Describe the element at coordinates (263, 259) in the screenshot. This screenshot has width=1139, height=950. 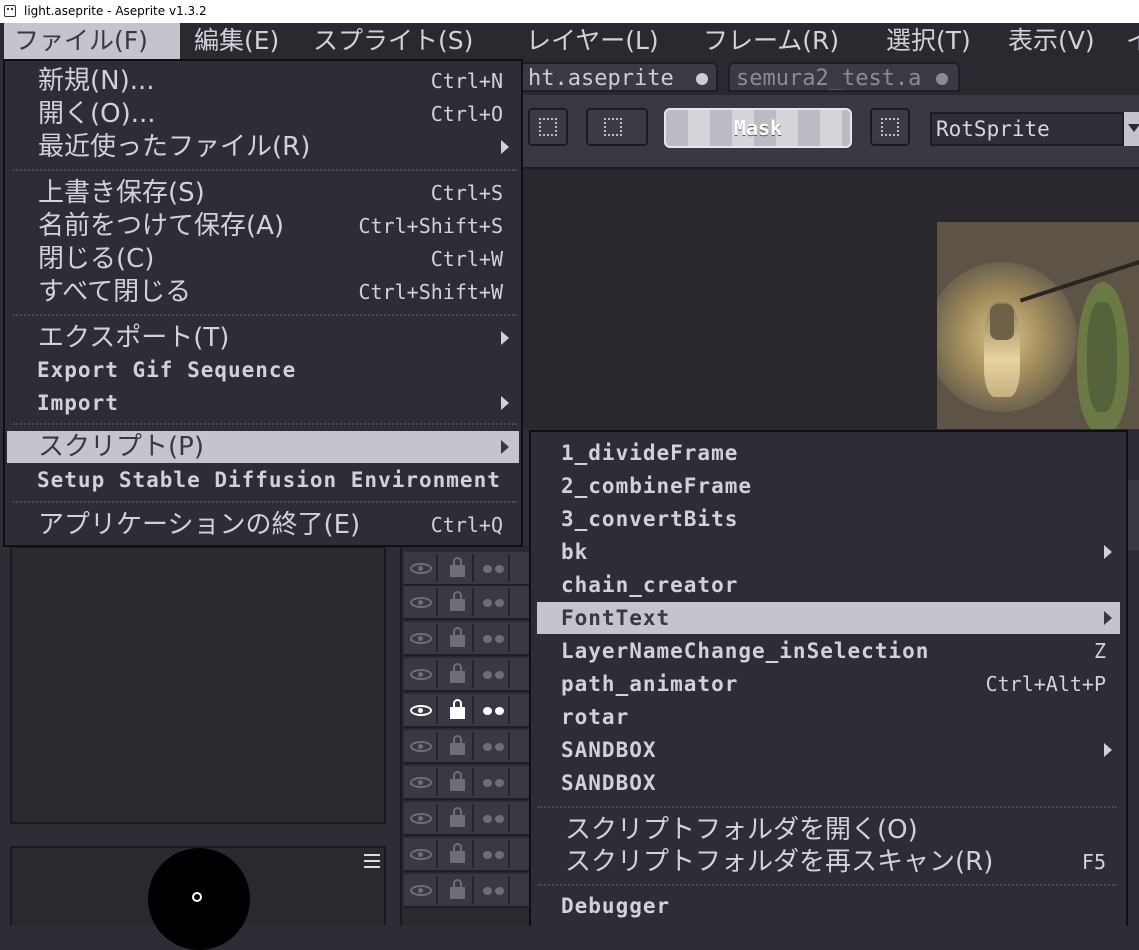
I see `menu-item-close: 閉じる(C) Ctrl+W` at that location.